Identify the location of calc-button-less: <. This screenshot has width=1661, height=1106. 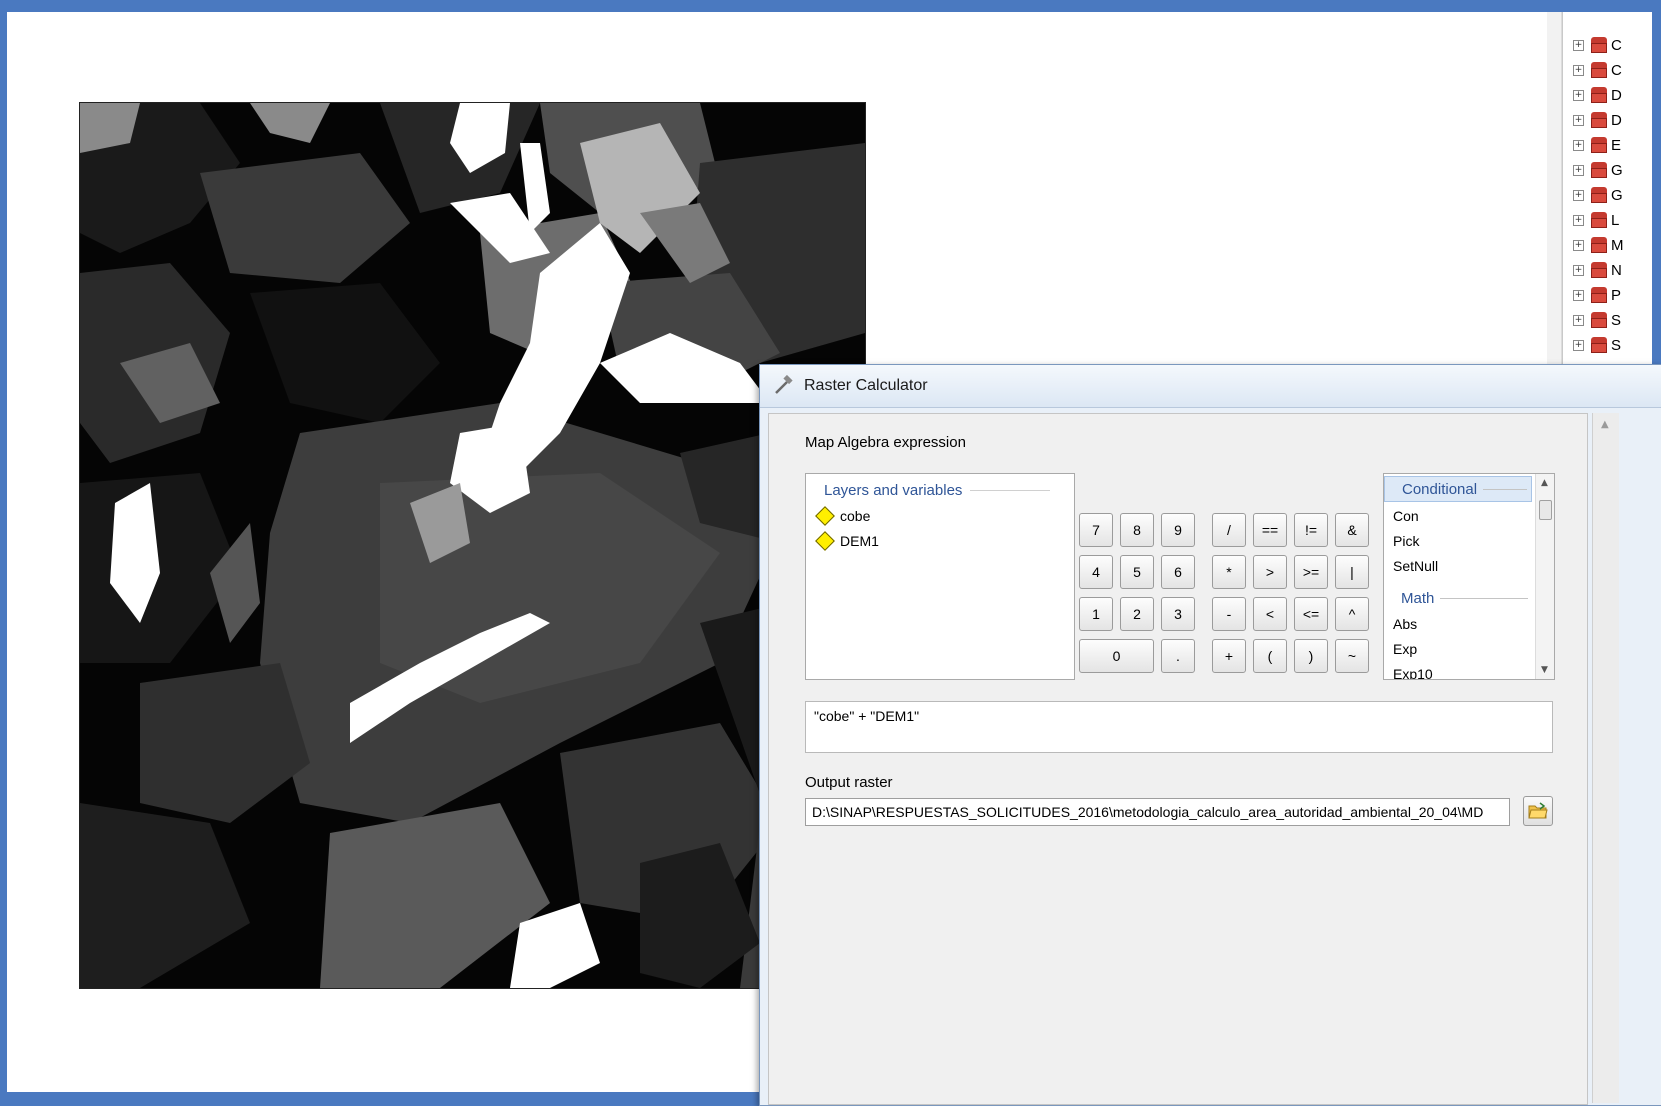
(1270, 614).